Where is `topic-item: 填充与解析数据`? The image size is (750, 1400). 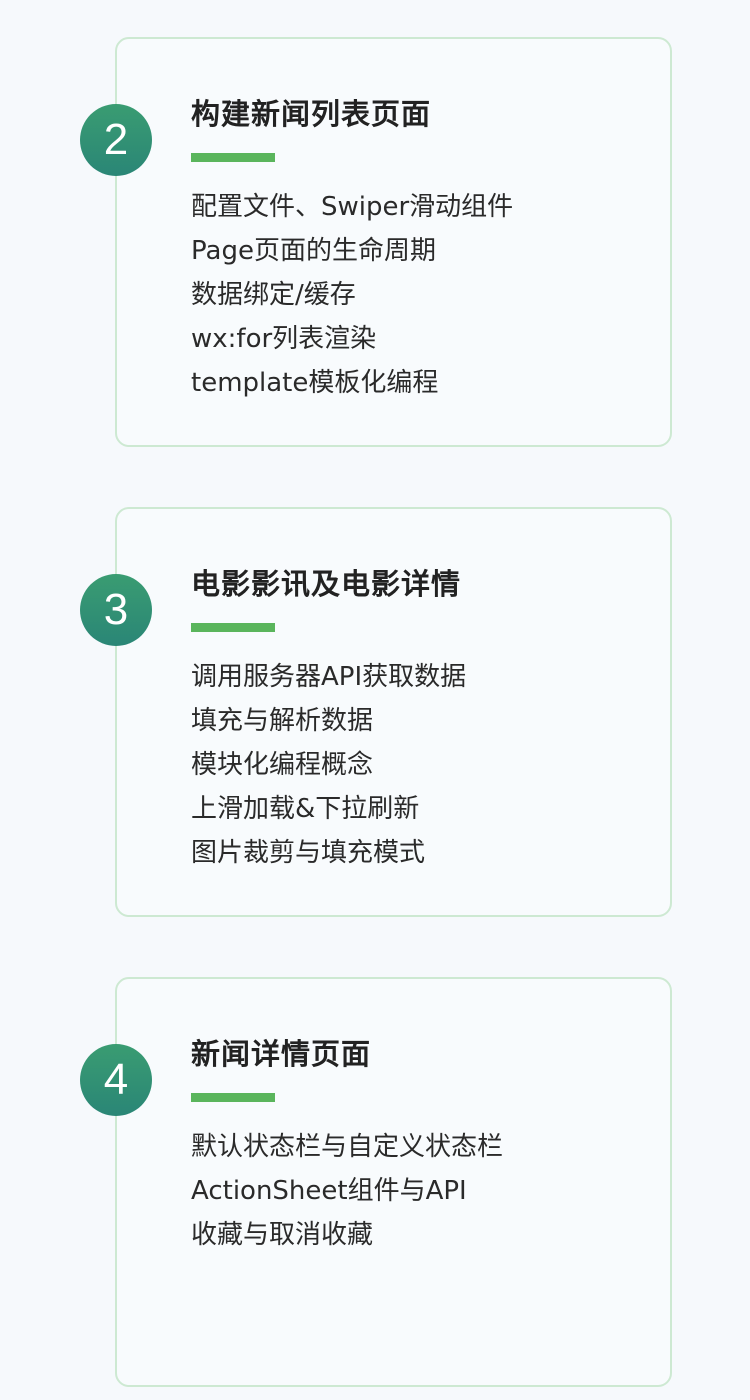 topic-item: 填充与解析数据 is located at coordinates (282, 721).